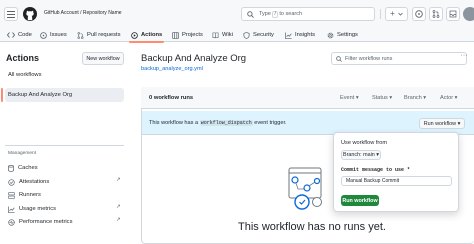 This screenshot has width=474, height=244. I want to click on commit-message-label: Commit message to use *, so click(376, 170).